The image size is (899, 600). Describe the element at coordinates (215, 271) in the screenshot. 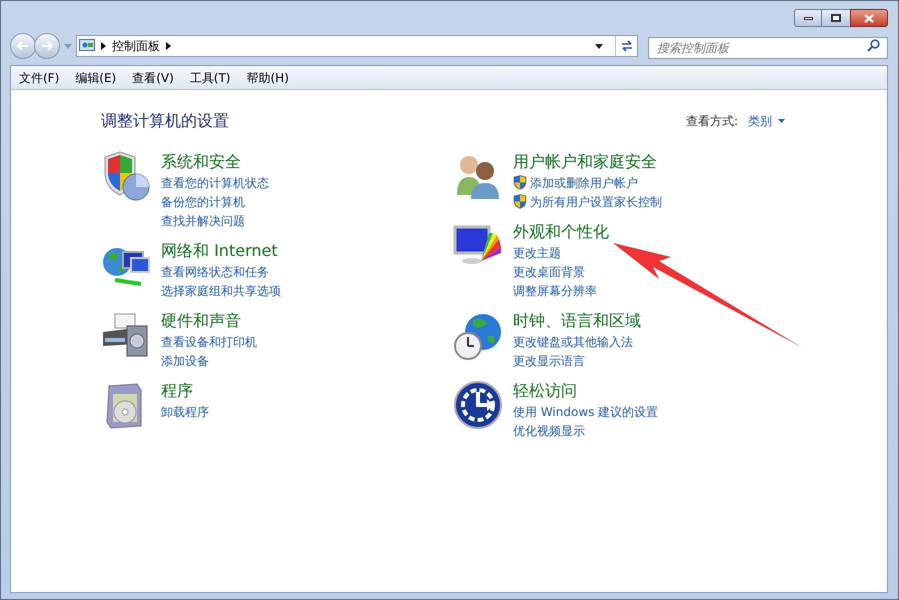

I see `category-link: 查看网络状态和任务` at that location.